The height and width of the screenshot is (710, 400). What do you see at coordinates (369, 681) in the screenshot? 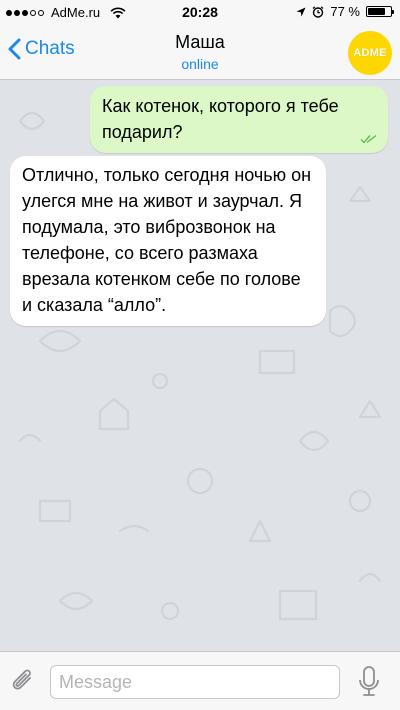
I see `microphone-icon` at bounding box center [369, 681].